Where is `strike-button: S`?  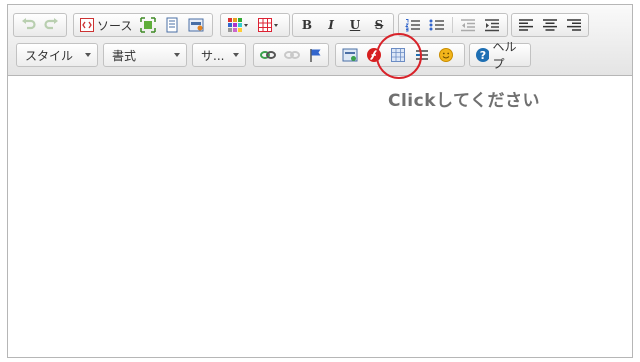 strike-button: S is located at coordinates (379, 25).